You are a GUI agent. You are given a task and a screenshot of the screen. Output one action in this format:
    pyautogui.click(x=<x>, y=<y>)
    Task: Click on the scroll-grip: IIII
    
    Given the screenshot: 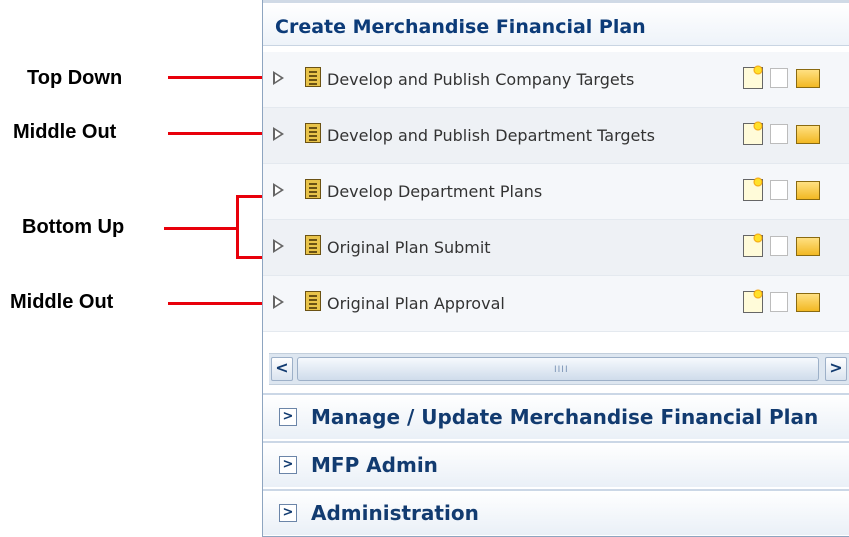 What is the action you would take?
    pyautogui.click(x=561, y=370)
    